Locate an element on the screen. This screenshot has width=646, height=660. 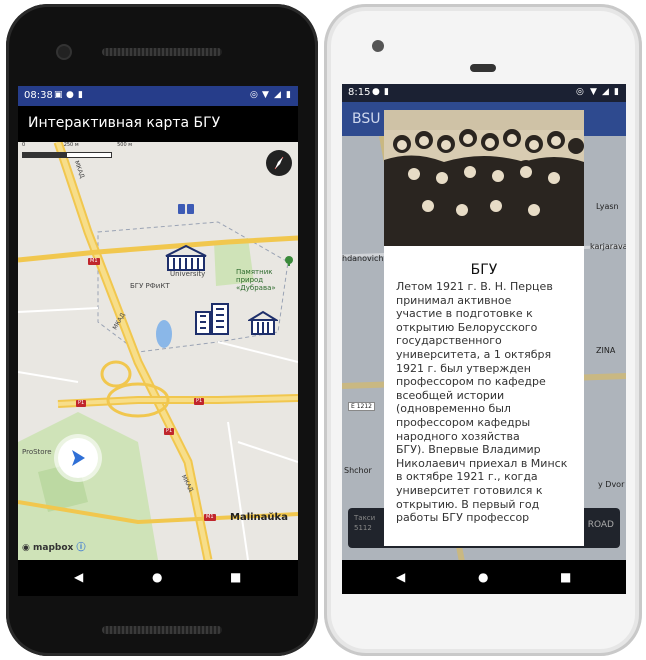
dialog-line: народного хозяйства is located at coordinates (458, 436).